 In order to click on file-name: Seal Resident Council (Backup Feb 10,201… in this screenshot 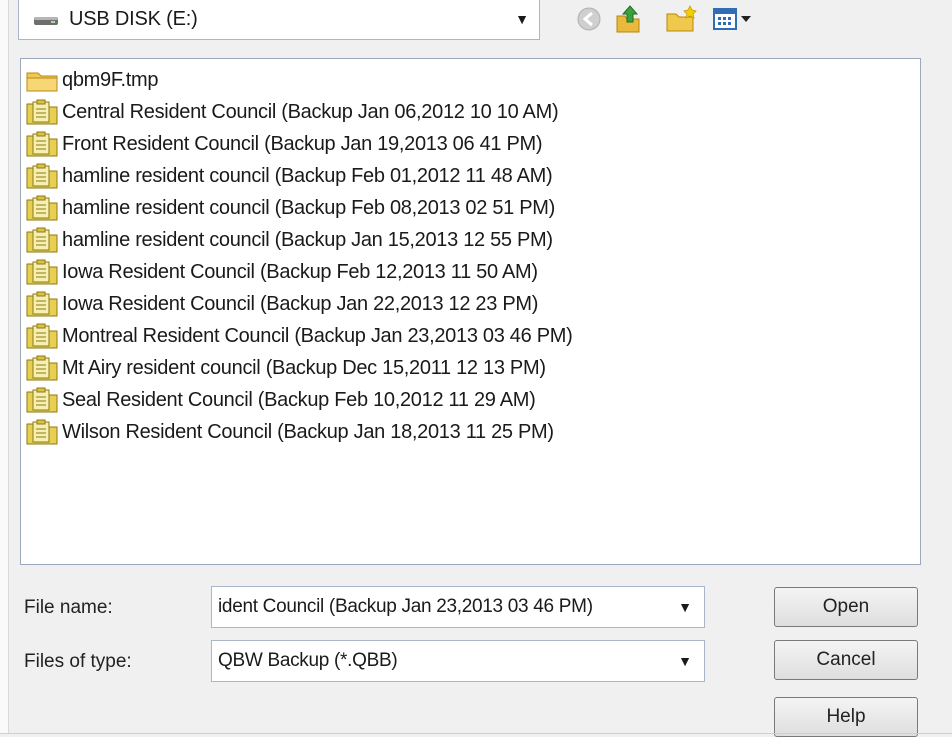, I will do `click(299, 399)`.